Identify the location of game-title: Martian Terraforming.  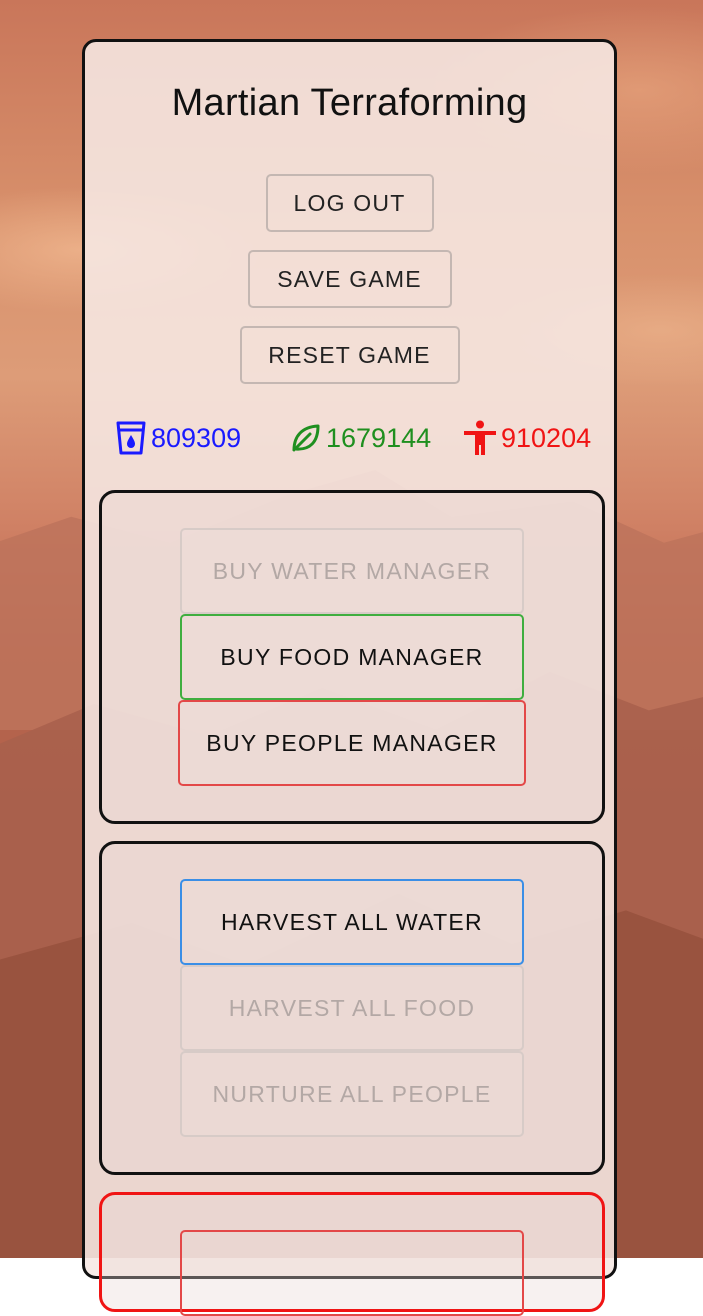
(349, 103).